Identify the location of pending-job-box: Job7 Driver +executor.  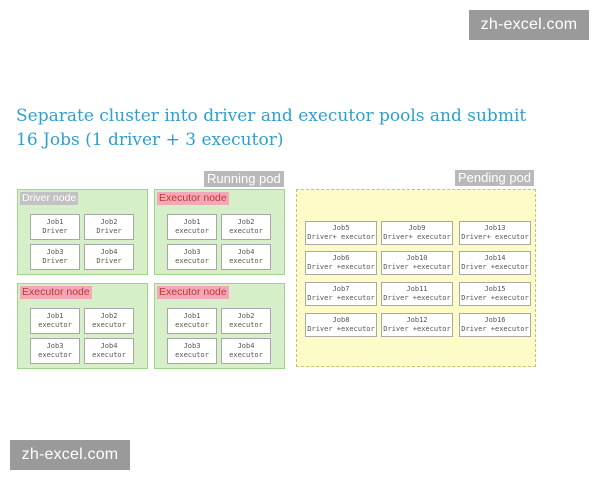
(341, 294).